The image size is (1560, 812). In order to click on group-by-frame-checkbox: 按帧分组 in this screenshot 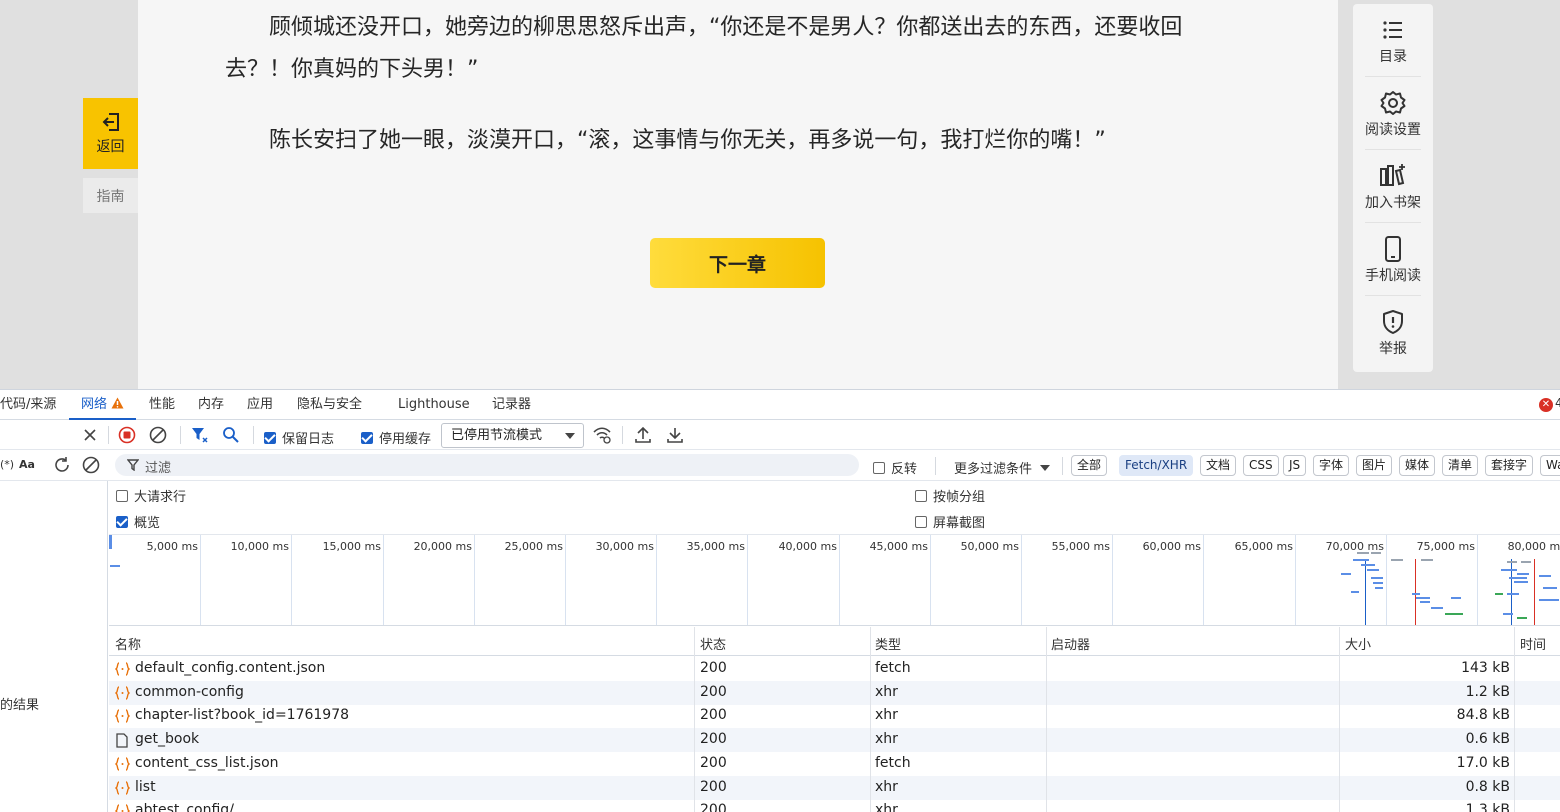, I will do `click(950, 495)`.